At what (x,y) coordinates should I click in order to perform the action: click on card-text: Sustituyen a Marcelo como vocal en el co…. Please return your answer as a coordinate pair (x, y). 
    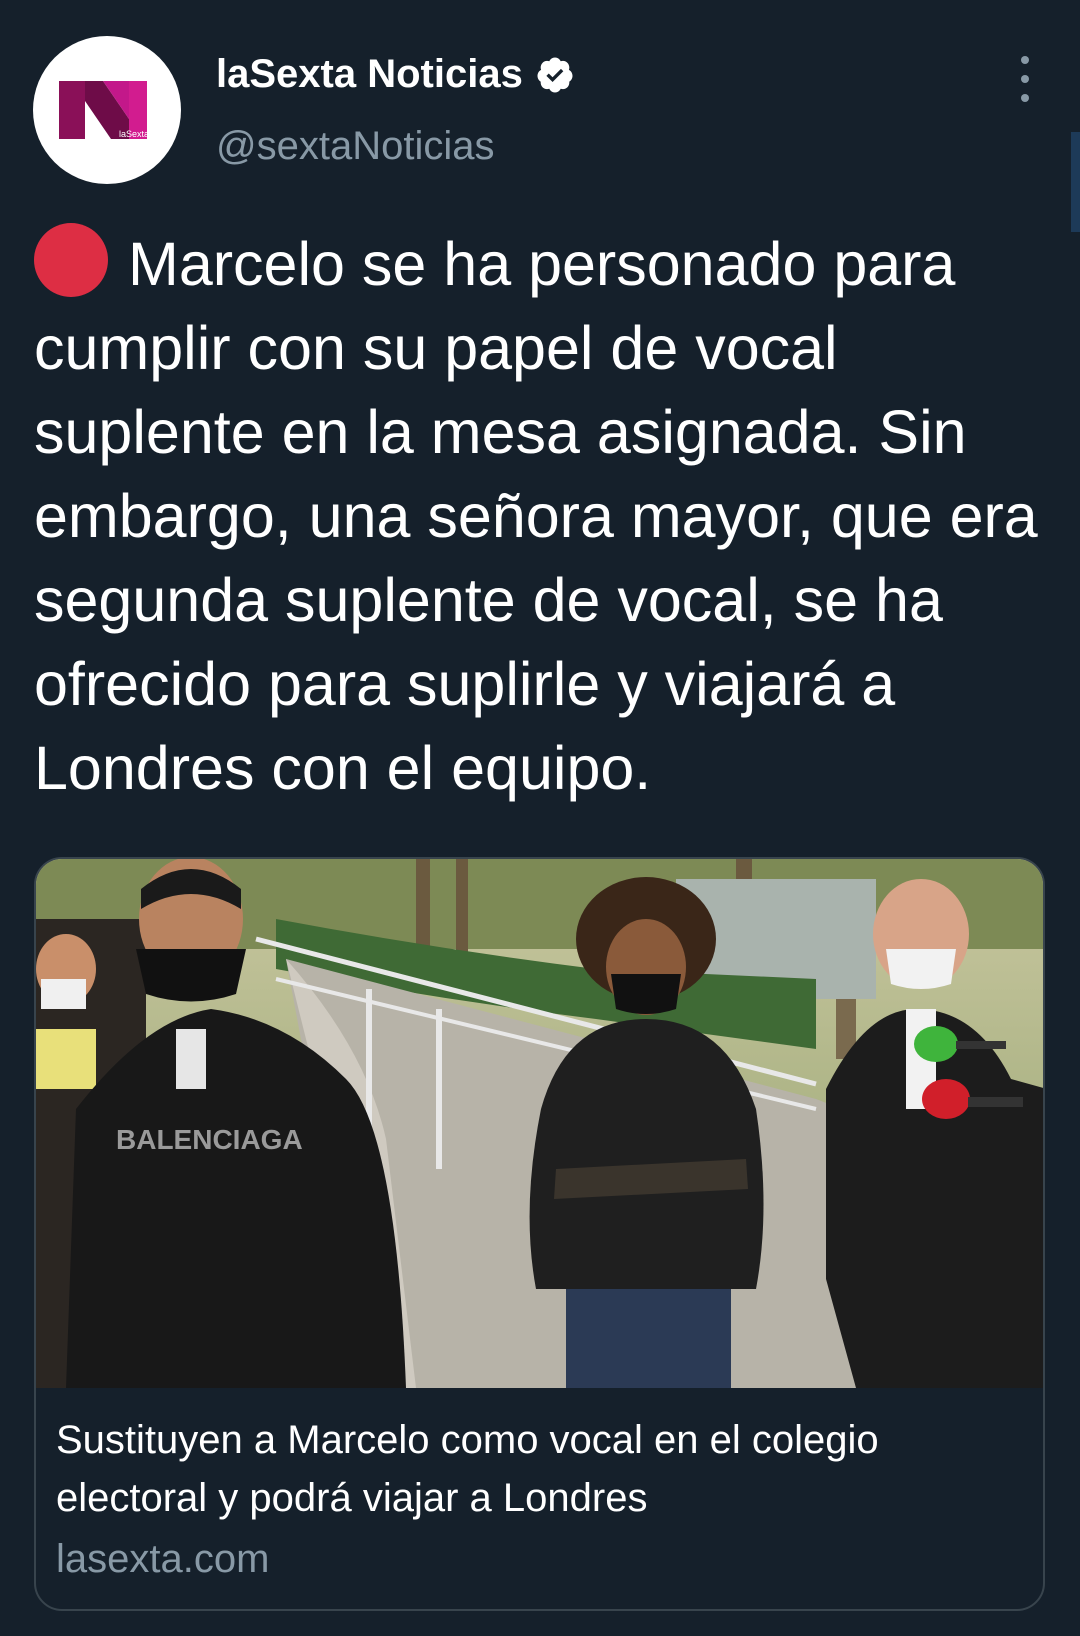
    Looking at the image, I should click on (539, 1497).